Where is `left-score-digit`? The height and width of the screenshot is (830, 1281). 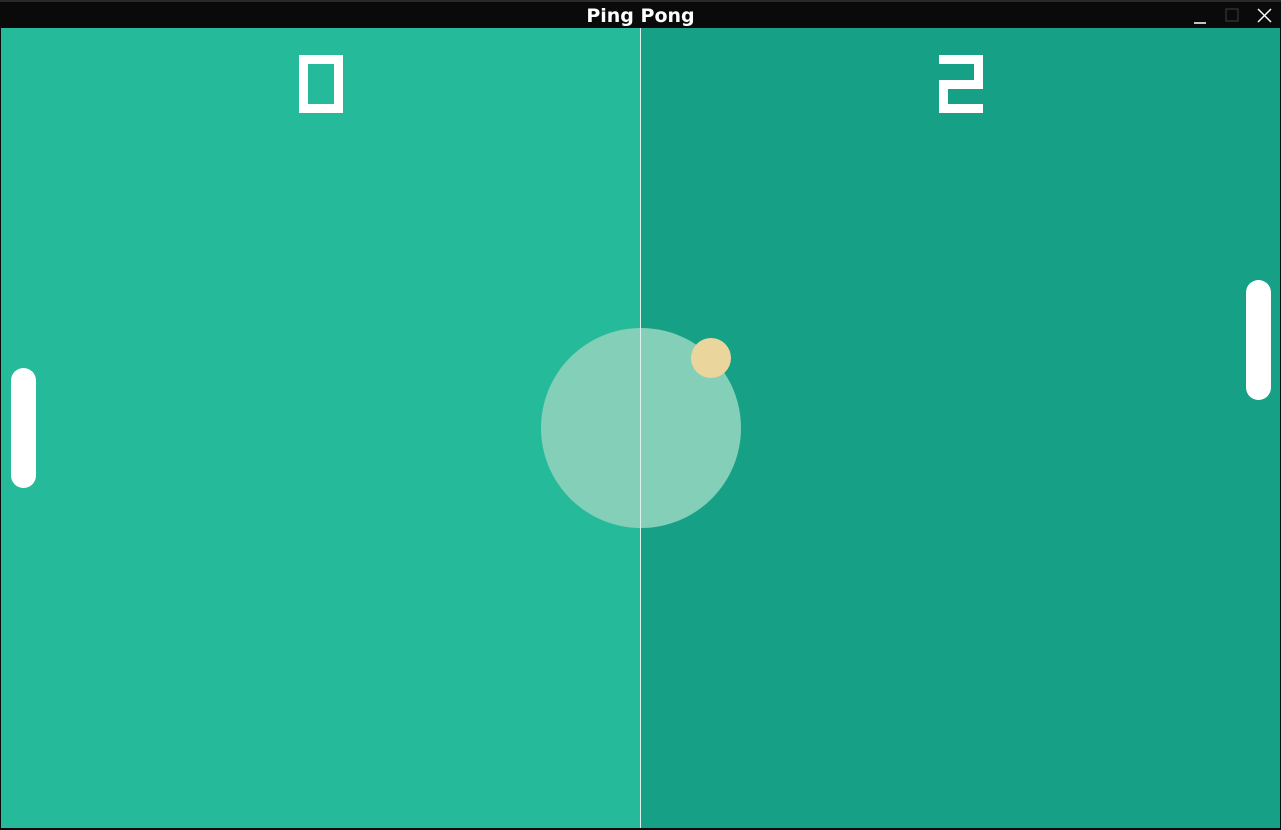
left-score-digit is located at coordinates (321, 84).